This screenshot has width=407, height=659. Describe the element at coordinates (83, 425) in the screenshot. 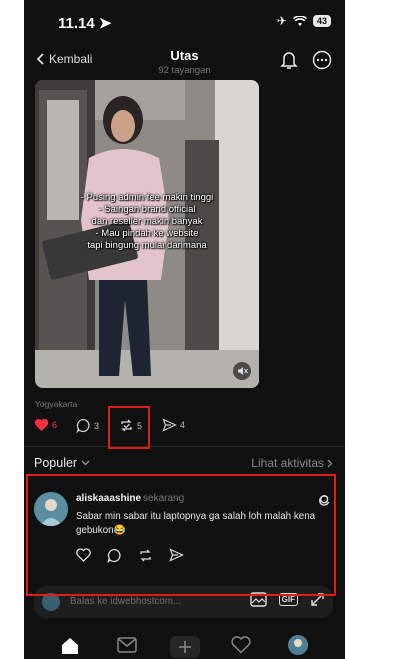

I see `speech-bubble-icon` at that location.